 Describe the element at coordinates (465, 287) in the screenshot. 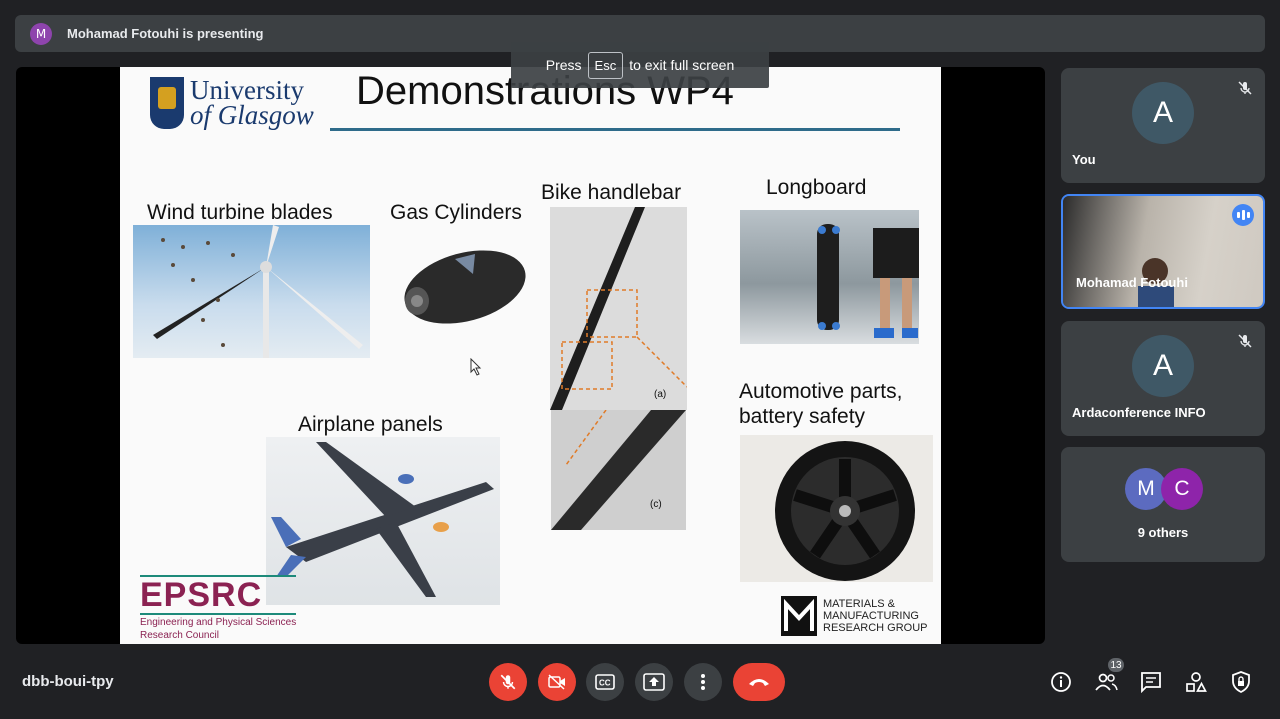

I see `gas-cylinder-icon` at that location.